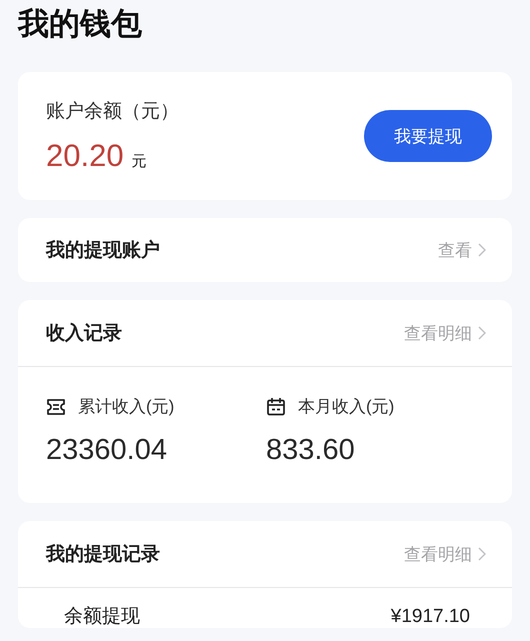 This screenshot has height=641, width=530. Describe the element at coordinates (102, 617) in the screenshot. I see `record-label: 余额提现` at that location.